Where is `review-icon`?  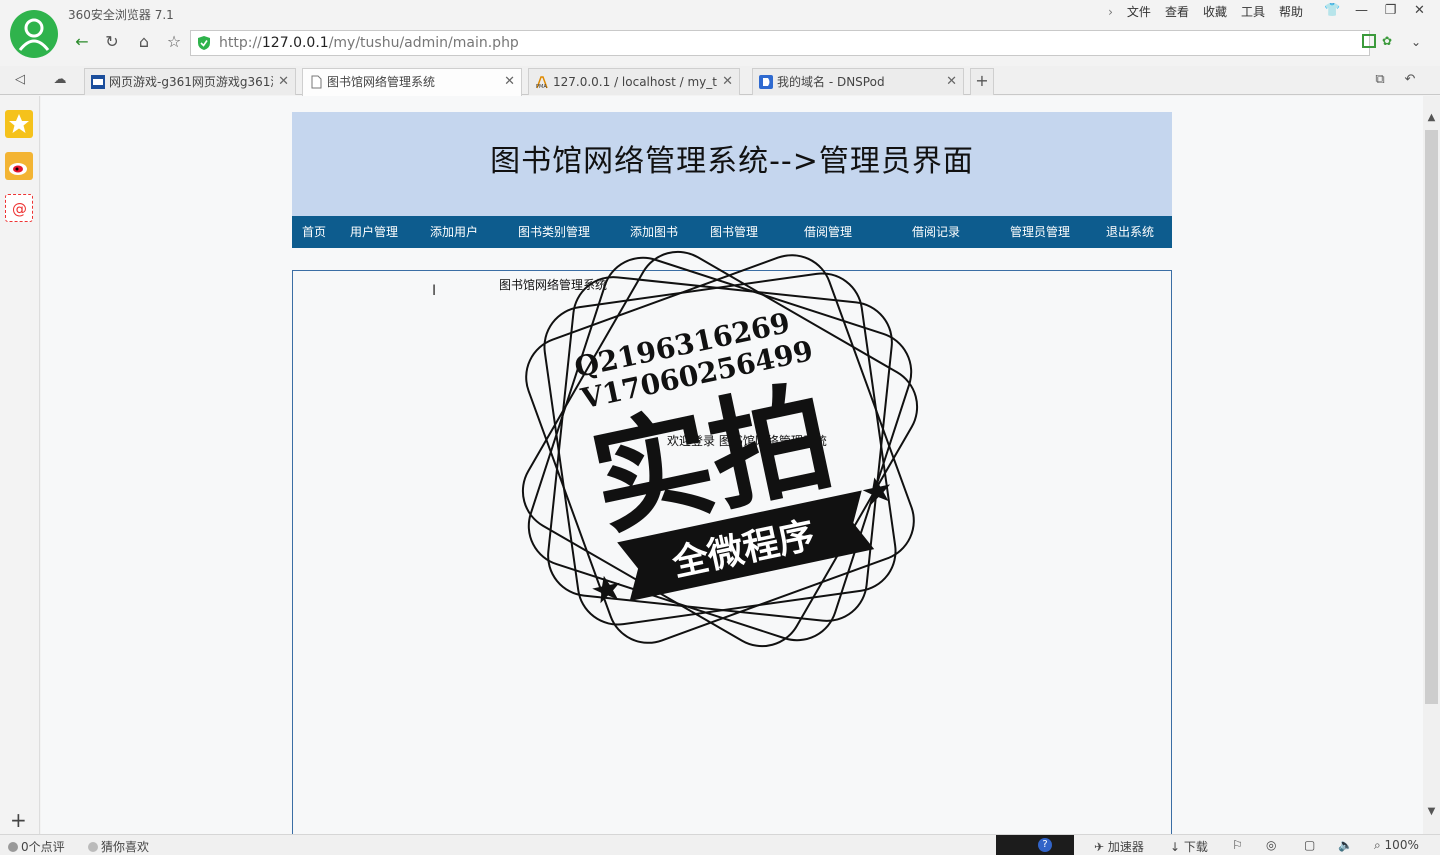
review-icon is located at coordinates (13, 847).